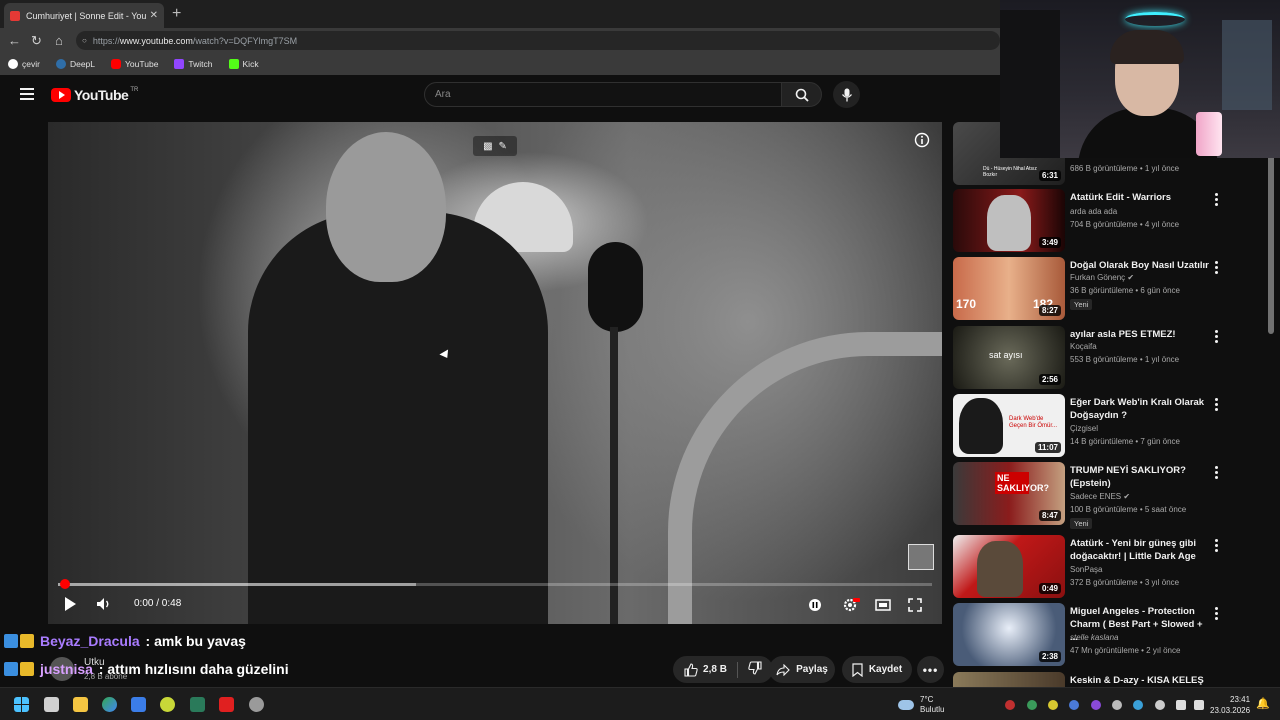  What do you see at coordinates (1009, 425) in the screenshot?
I see `video-thumbnail: Dark Web'de Geçen Bir Ömür... 11:07` at bounding box center [1009, 425].